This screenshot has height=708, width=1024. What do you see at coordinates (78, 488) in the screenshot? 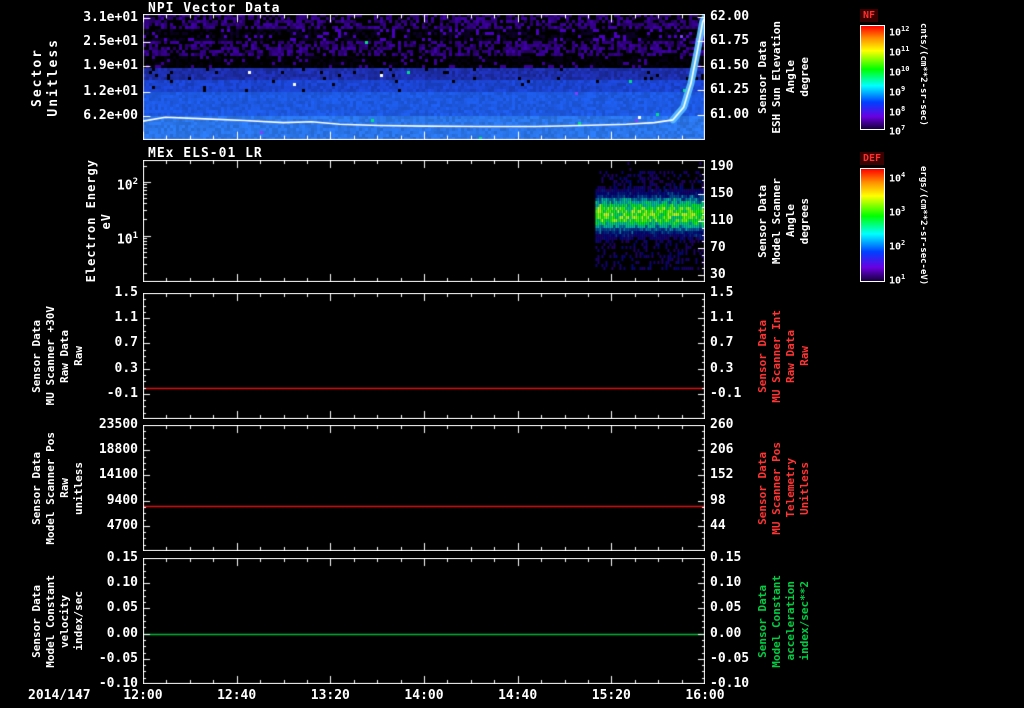
I see `axis-title-left-model-scanner-pos-line: unitless` at bounding box center [78, 488].